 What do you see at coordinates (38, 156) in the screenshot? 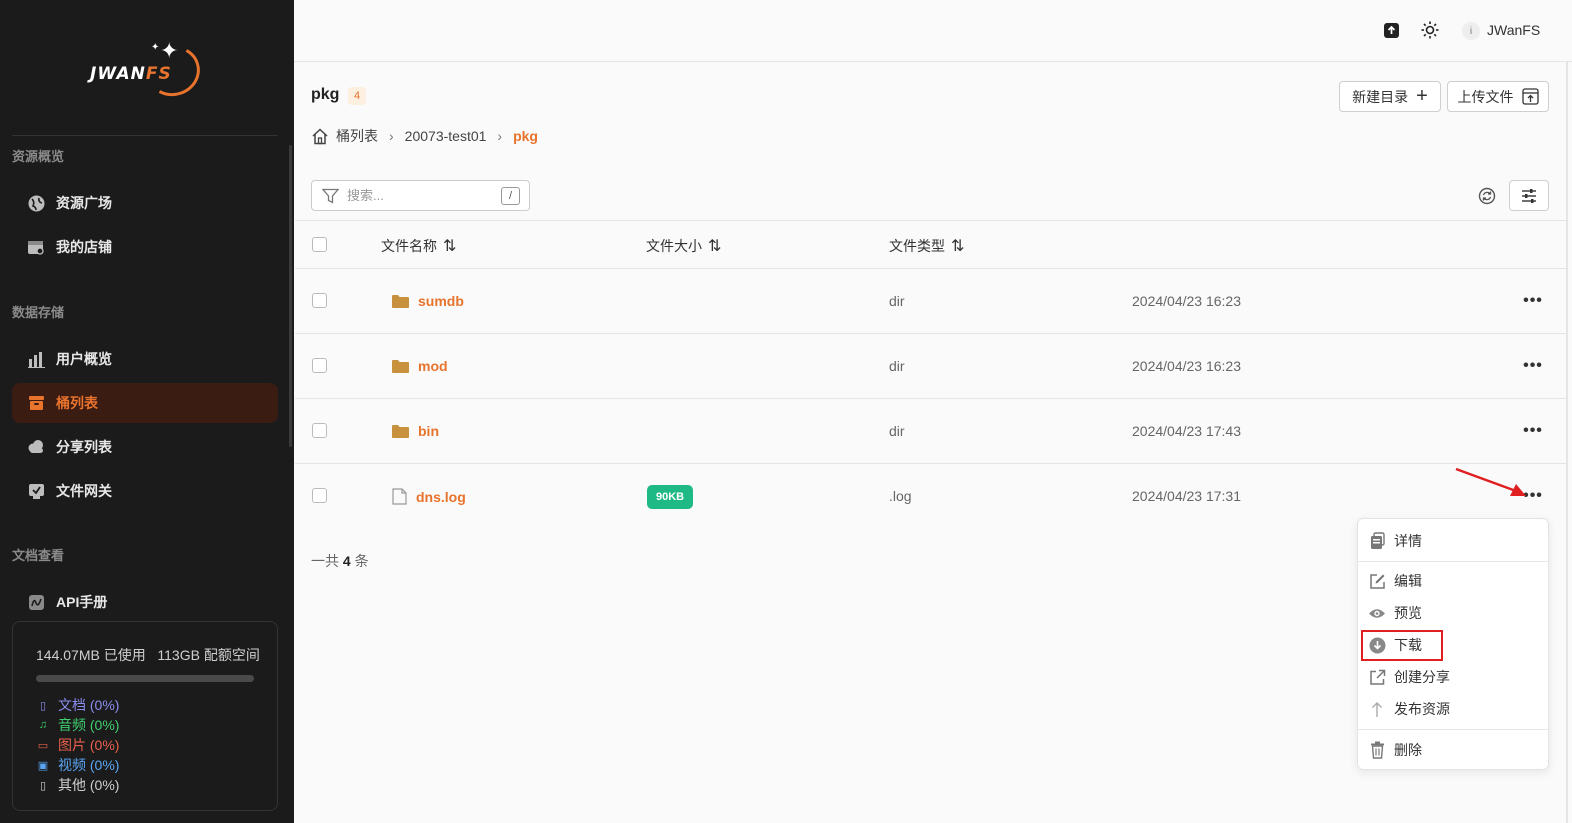
I see `section-title-overview: 资源概览` at bounding box center [38, 156].